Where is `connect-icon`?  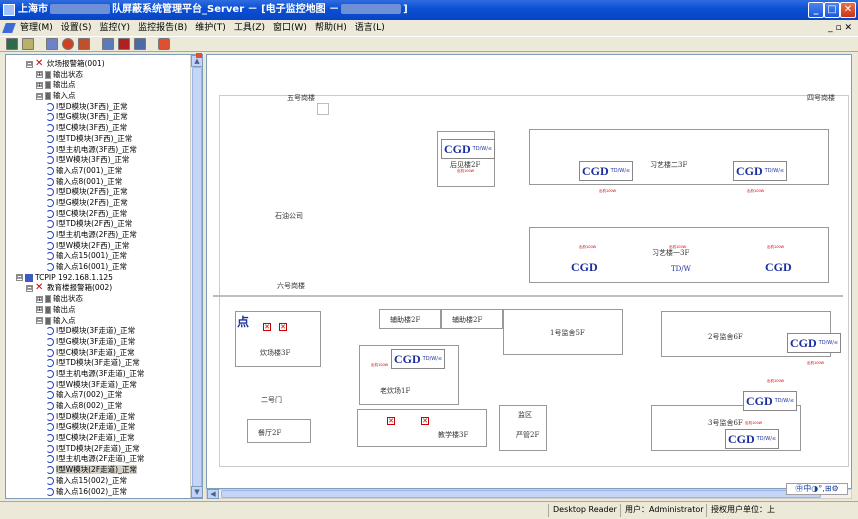 connect-icon is located at coordinates (12, 44).